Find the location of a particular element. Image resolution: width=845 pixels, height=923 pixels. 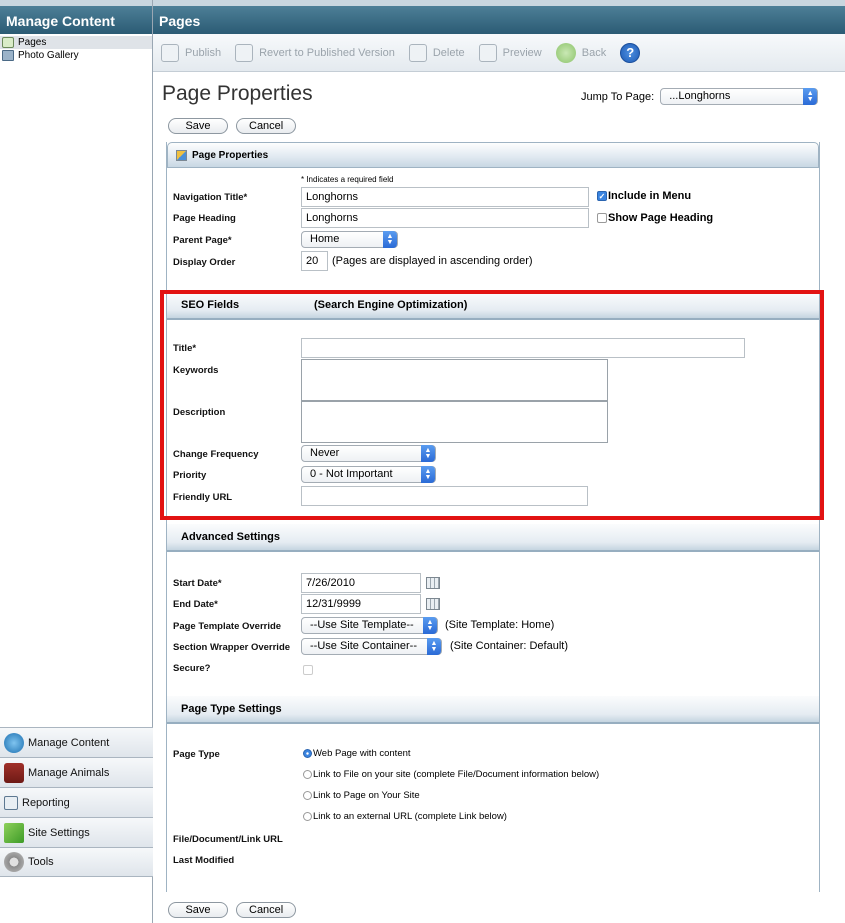

tree-item-label: Photo Gallery is located at coordinates (48, 55).